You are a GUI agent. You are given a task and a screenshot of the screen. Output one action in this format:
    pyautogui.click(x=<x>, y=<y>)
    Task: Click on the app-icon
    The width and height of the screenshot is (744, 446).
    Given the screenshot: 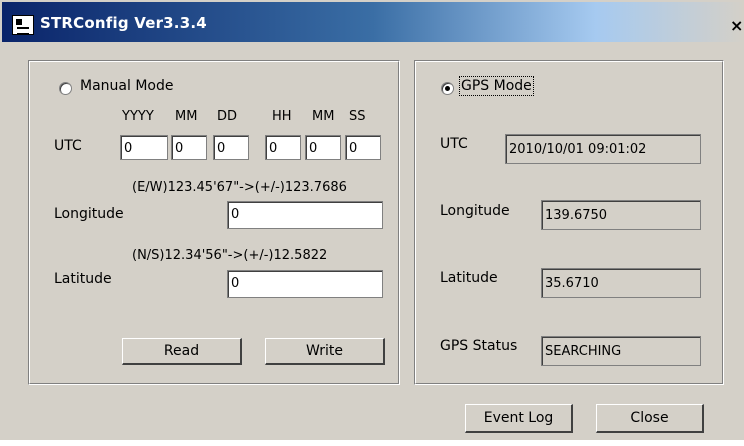 What is the action you would take?
    pyautogui.click(x=23, y=25)
    